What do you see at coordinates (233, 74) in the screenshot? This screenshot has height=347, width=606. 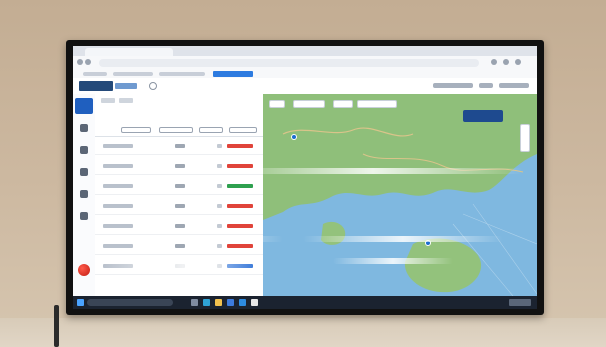 I see `bookmark-highlighted` at bounding box center [233, 74].